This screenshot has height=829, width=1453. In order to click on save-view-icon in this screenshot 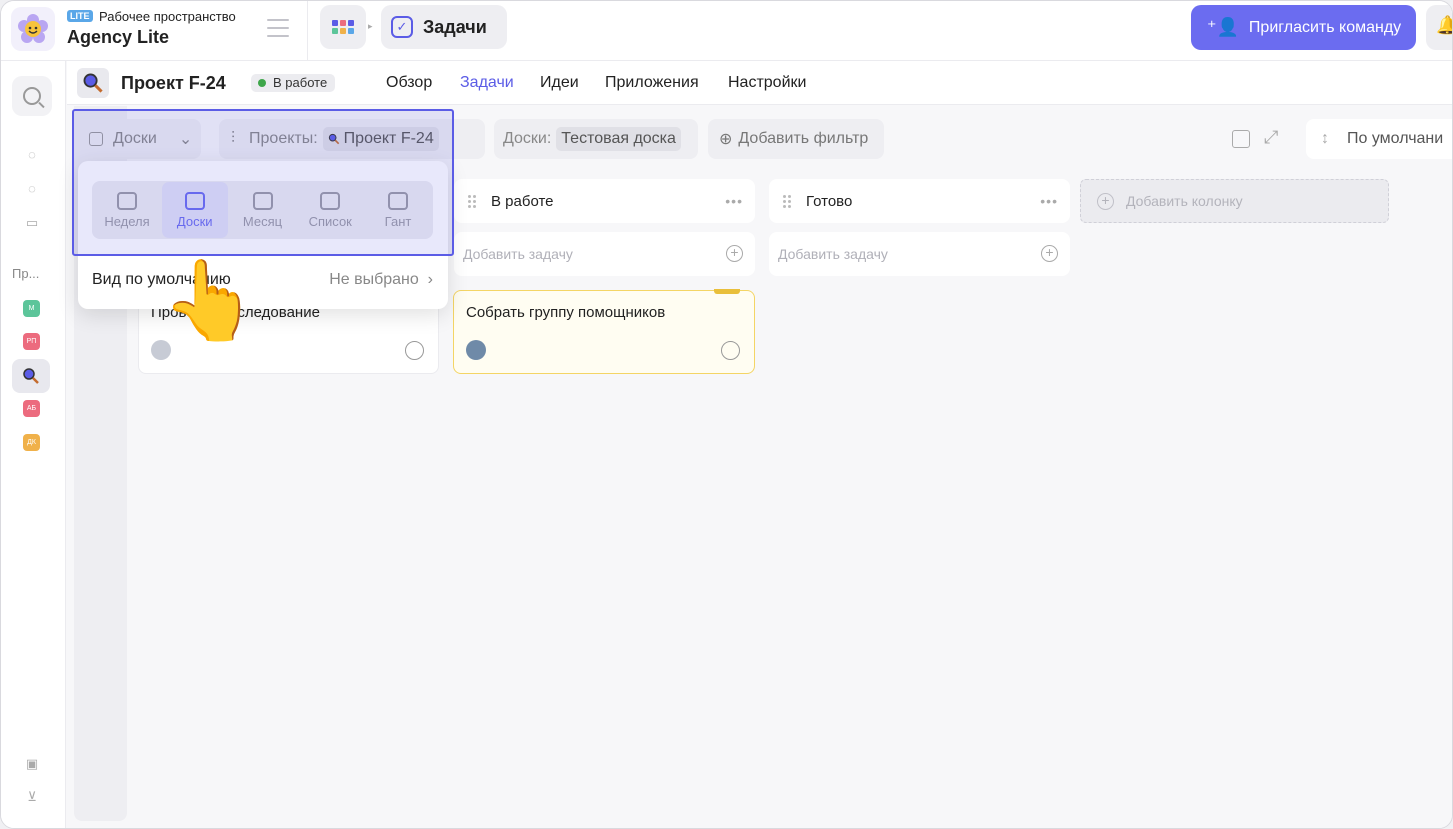, I will do `click(1241, 139)`.